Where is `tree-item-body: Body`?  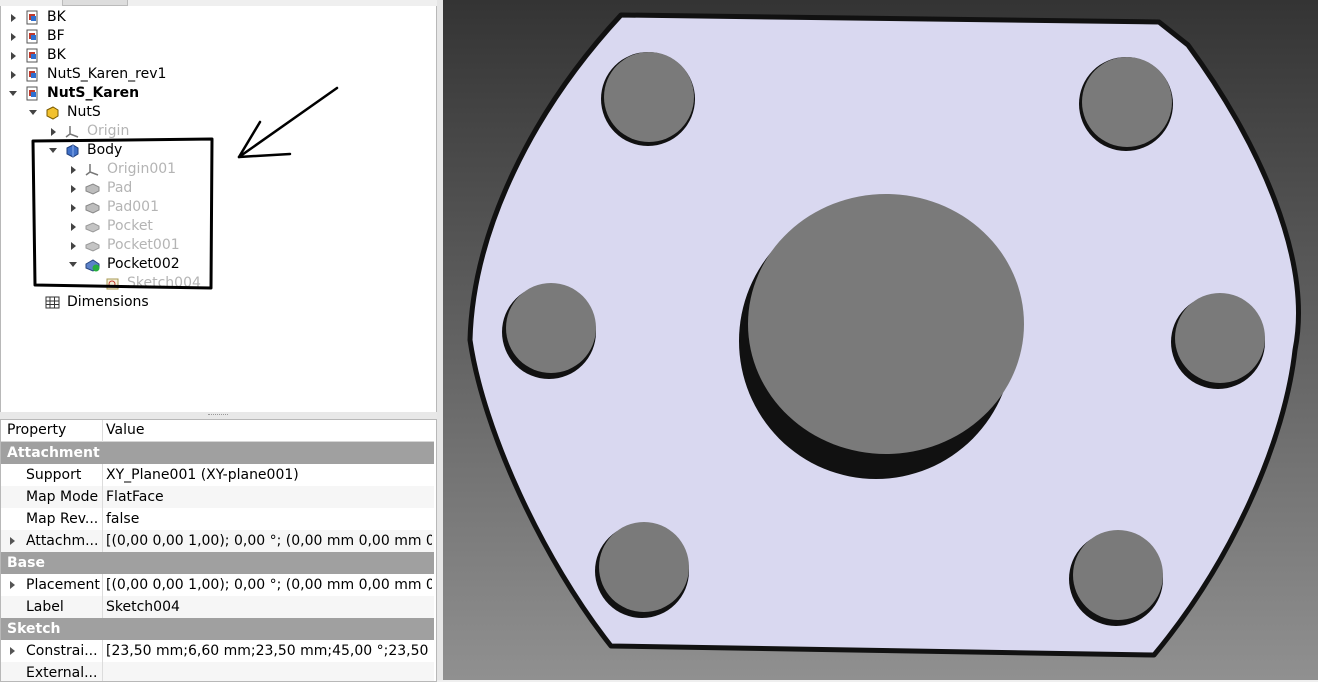 tree-item-body: Body is located at coordinates (216, 150).